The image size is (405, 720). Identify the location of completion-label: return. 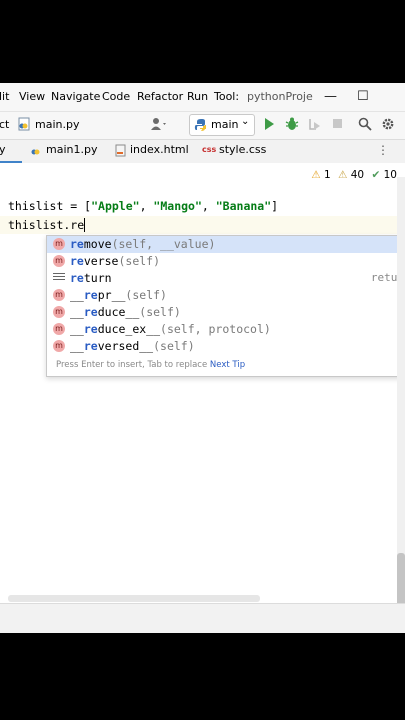
(91, 278).